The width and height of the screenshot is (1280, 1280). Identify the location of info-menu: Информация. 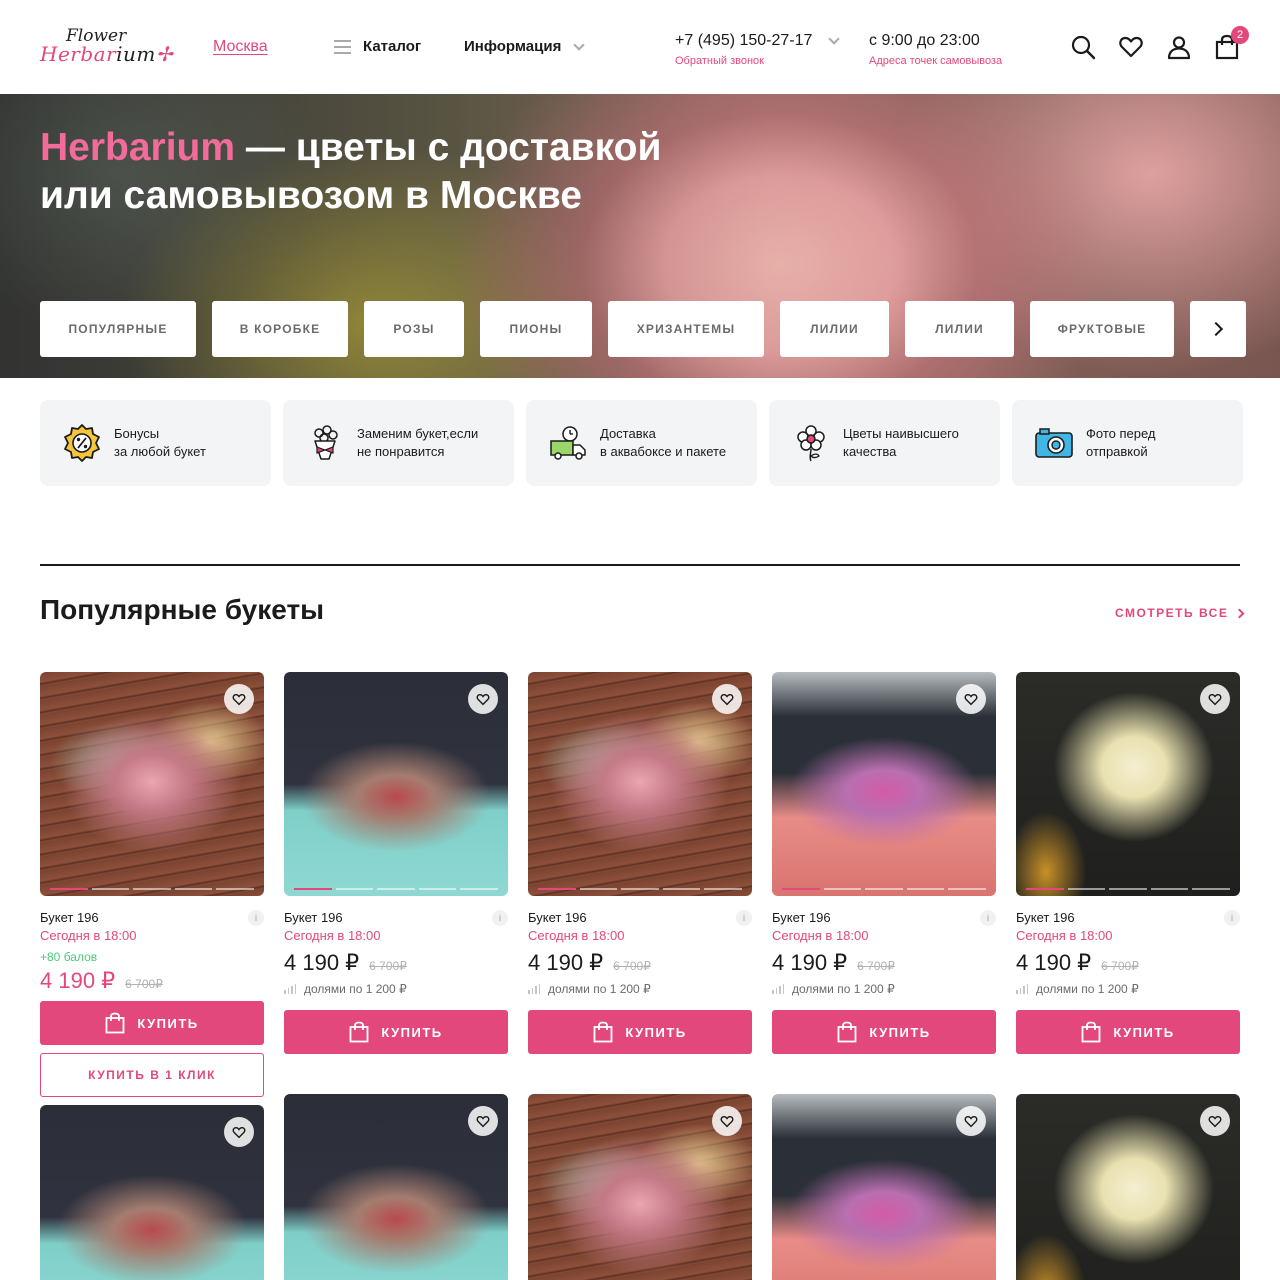
(525, 46).